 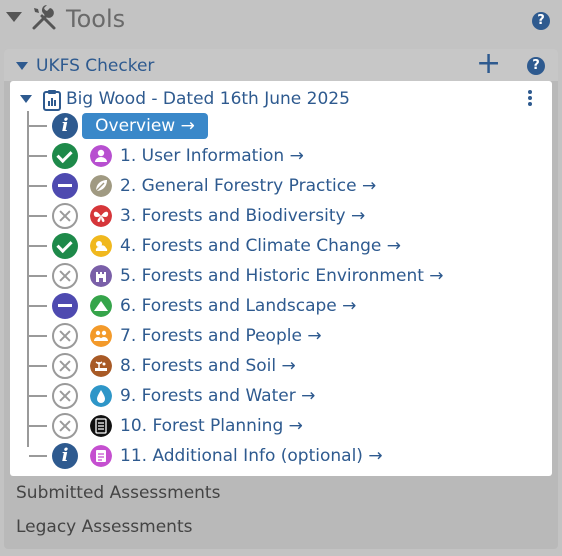 What do you see at coordinates (248, 186) in the screenshot?
I see `section-label: 2. General Forestry Practice →` at bounding box center [248, 186].